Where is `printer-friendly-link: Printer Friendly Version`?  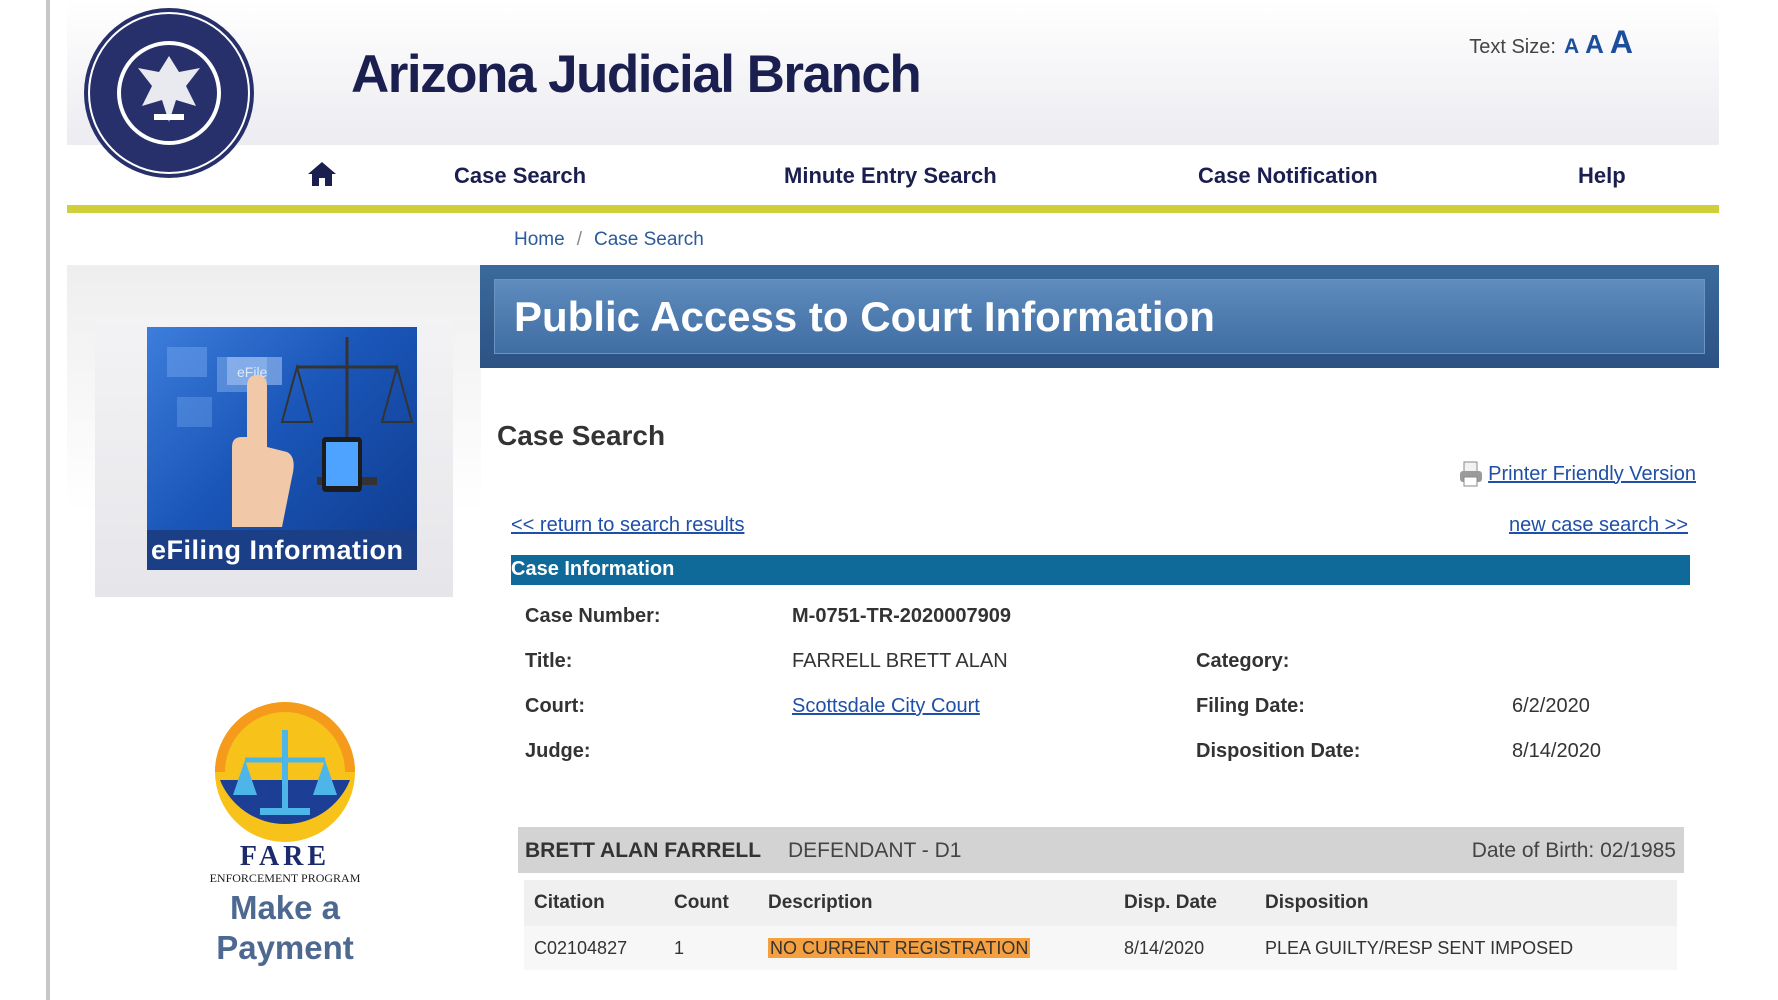
printer-friendly-link: Printer Friendly Version is located at coordinates (1577, 474).